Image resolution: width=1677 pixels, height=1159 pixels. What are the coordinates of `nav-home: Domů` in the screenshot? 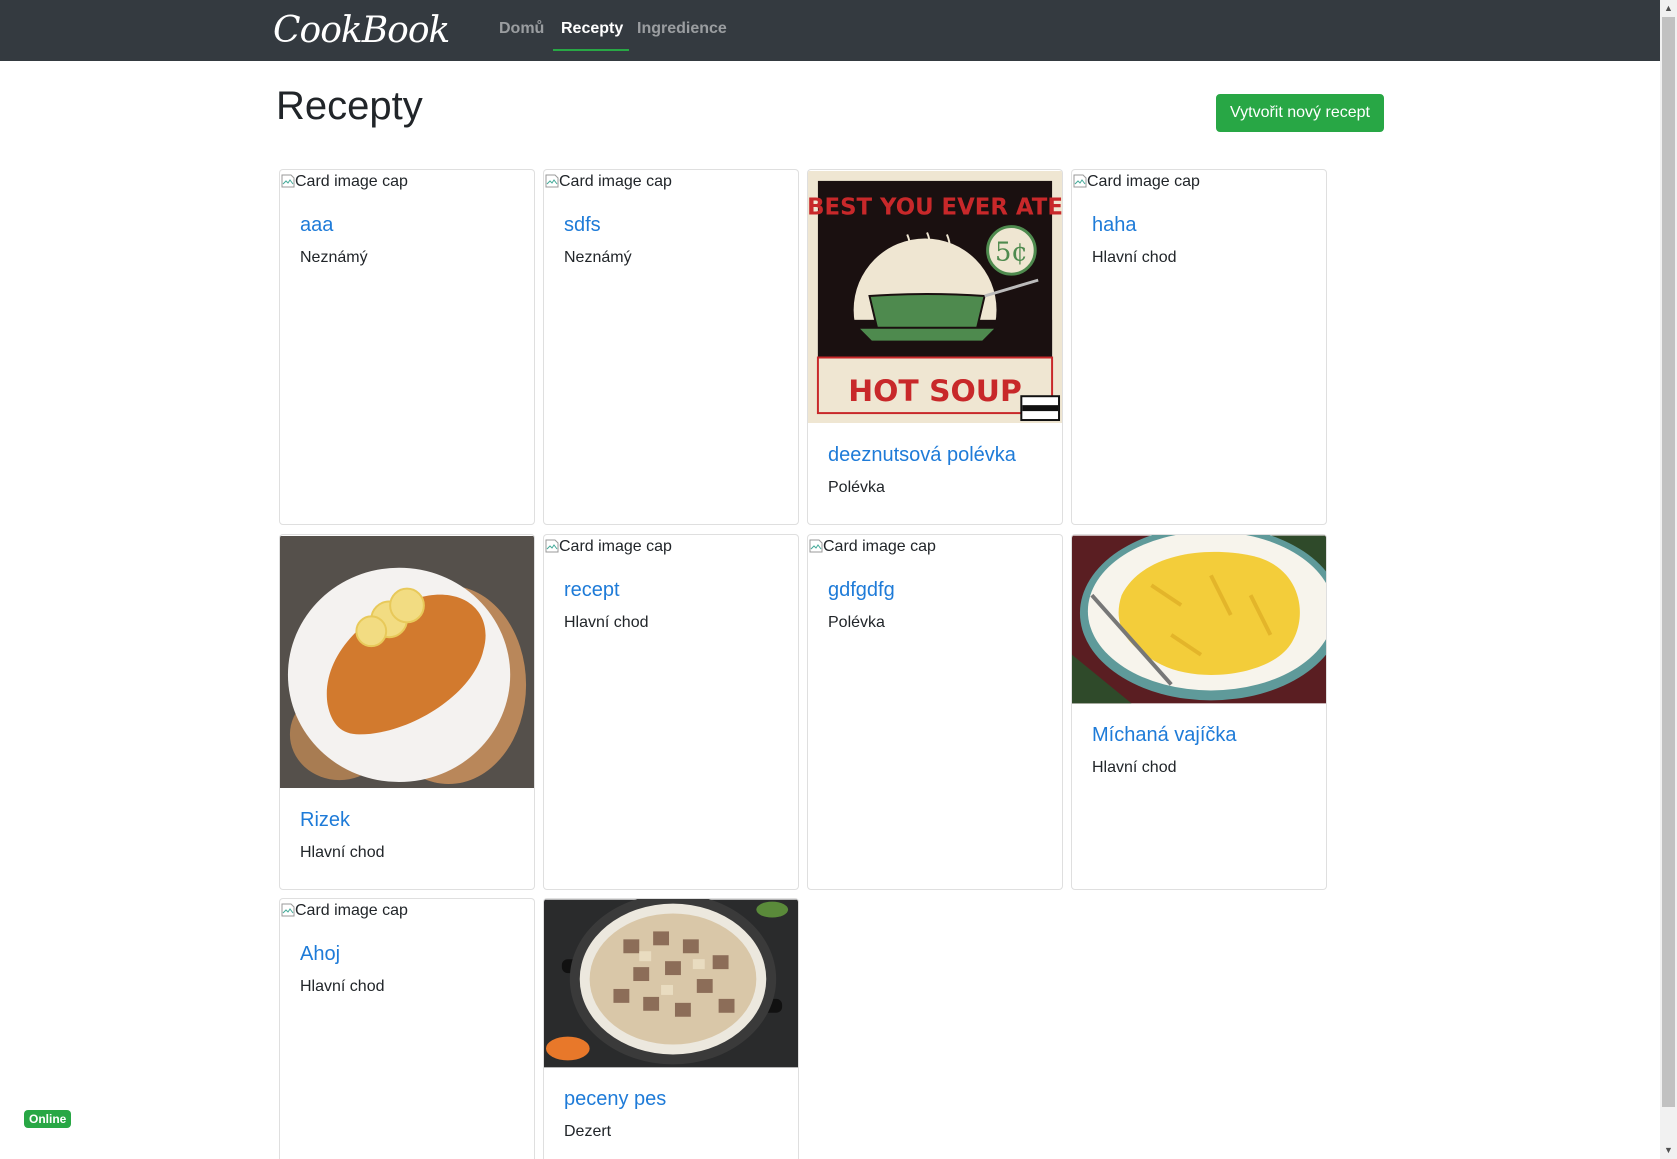 It's located at (521, 29).